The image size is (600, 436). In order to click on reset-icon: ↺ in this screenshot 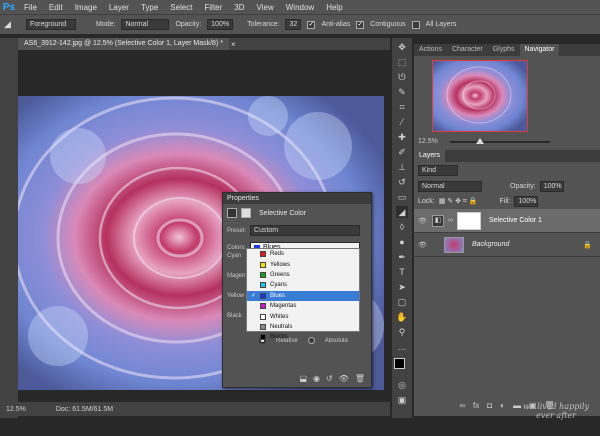, I will do `click(329, 378)`.